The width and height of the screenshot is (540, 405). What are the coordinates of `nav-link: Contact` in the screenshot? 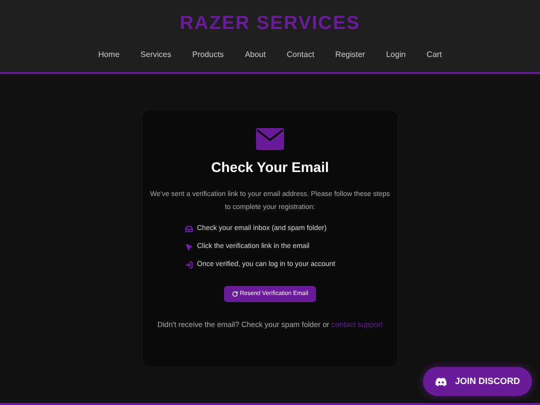 It's located at (300, 55).